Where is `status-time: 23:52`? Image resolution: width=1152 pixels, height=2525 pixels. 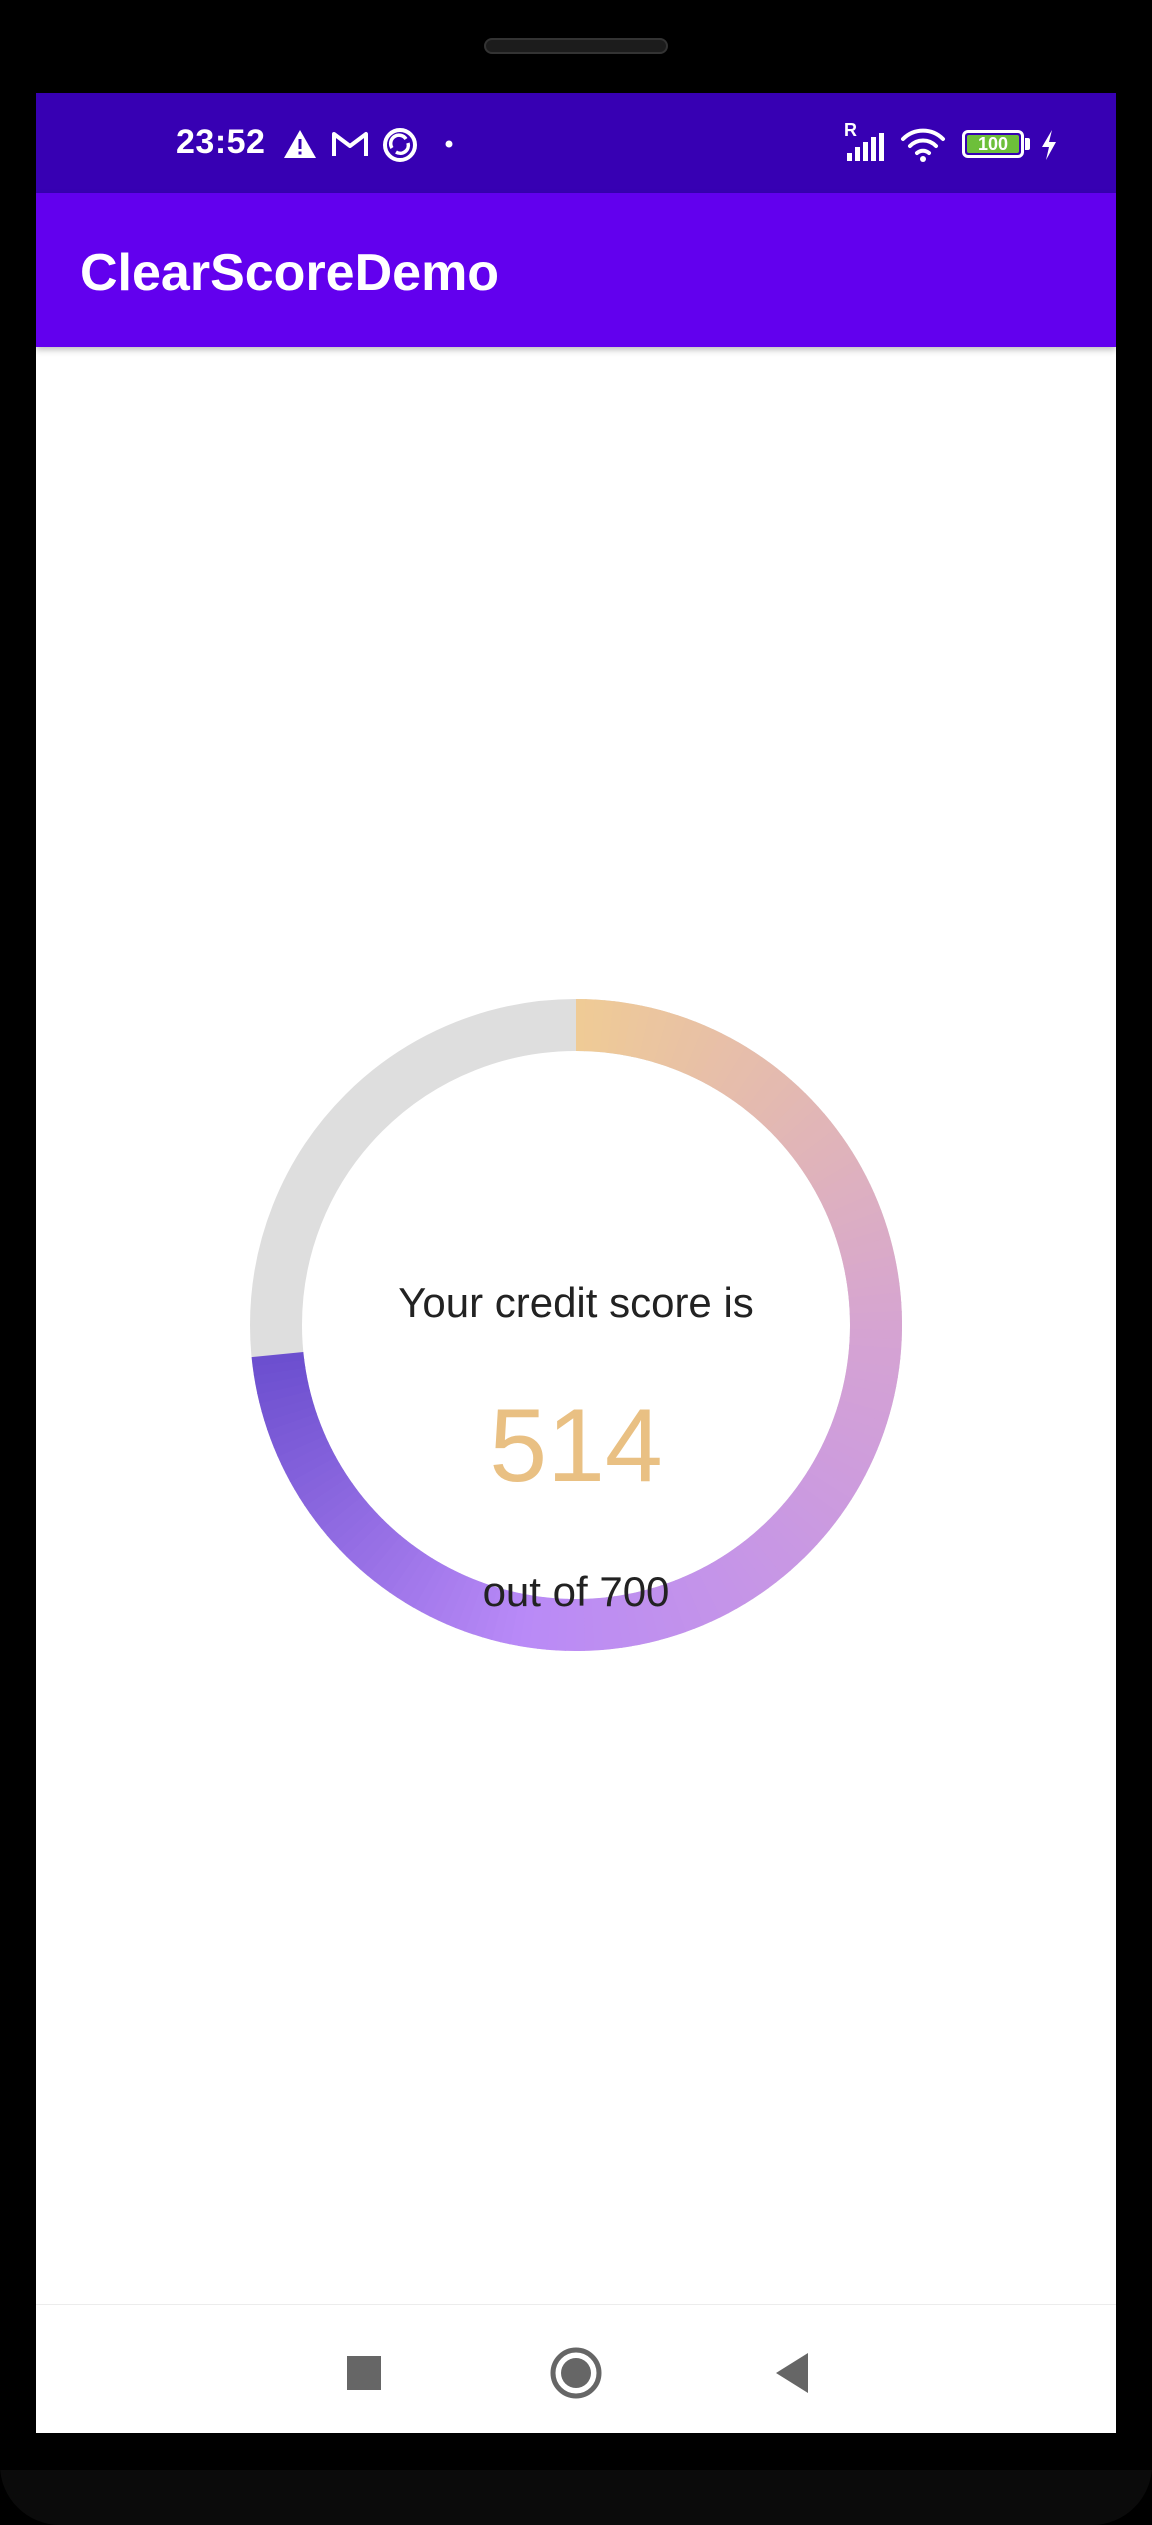
status-time: 23:52 is located at coordinates (221, 142).